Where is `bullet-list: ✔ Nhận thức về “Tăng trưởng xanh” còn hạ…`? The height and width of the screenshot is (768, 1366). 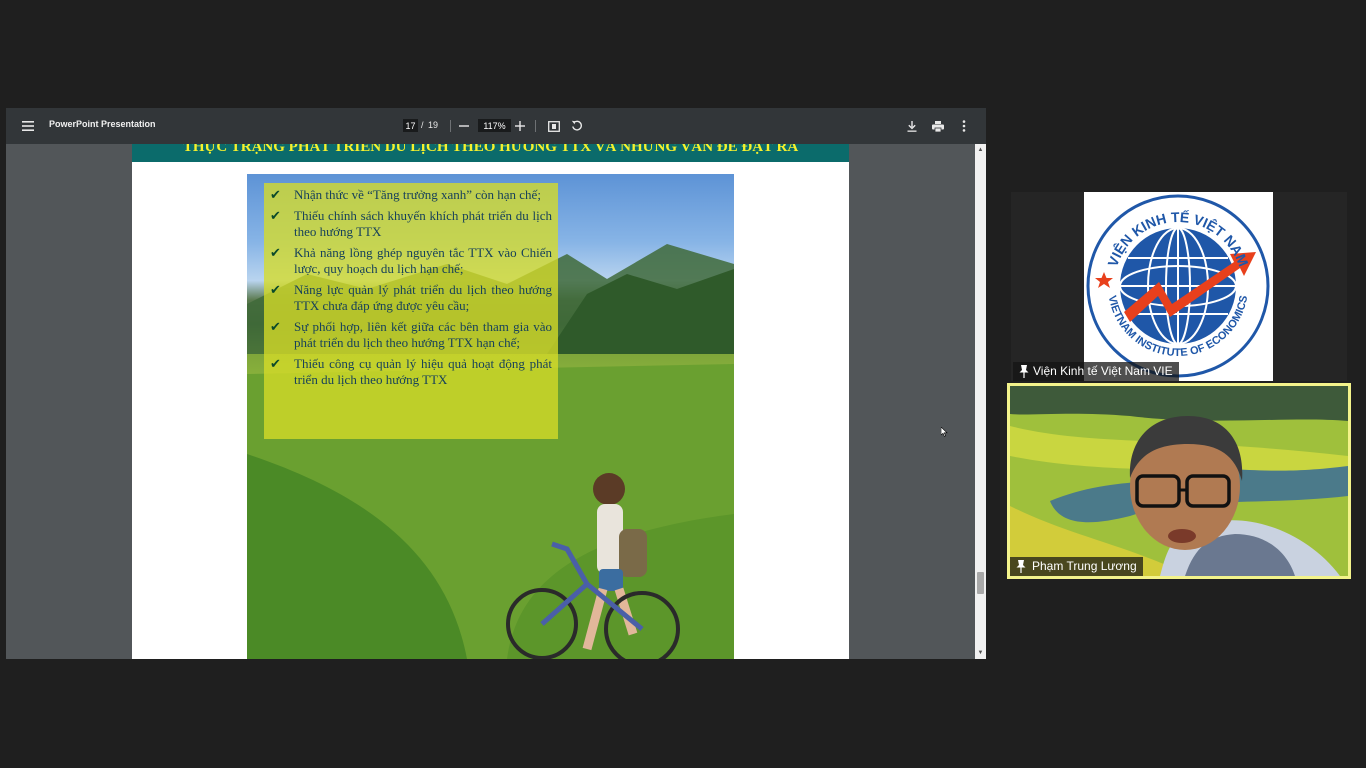 bullet-list: ✔ Nhận thức về “Tăng trưởng xanh” còn hạ… is located at coordinates (411, 311).